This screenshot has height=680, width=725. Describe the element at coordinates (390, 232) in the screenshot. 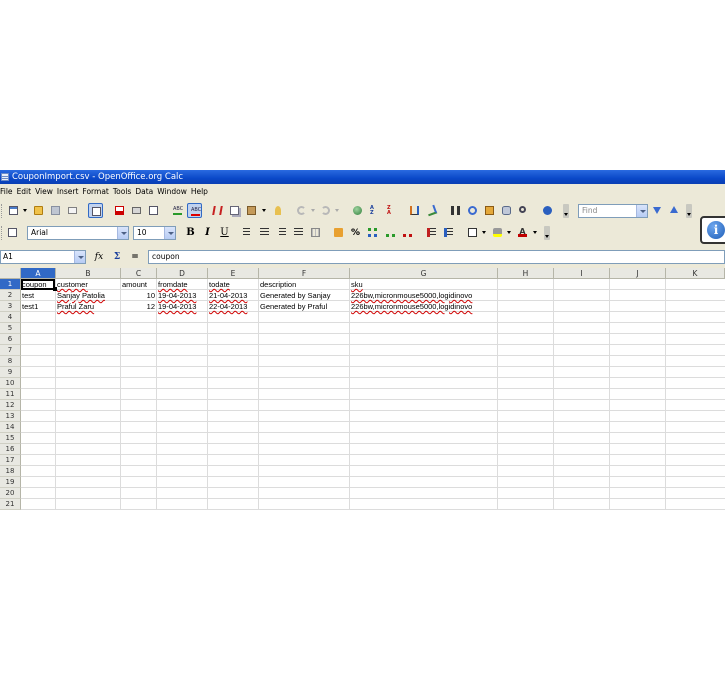

I see `add-decimal-button` at that location.